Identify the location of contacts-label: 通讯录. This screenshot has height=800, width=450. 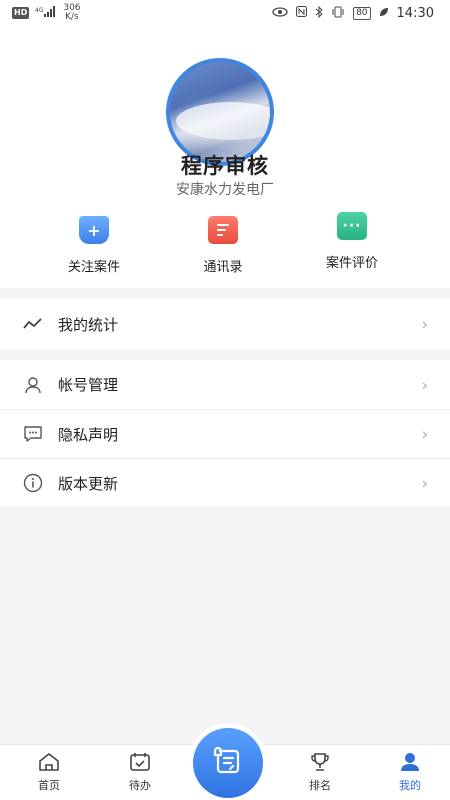
(223, 267).